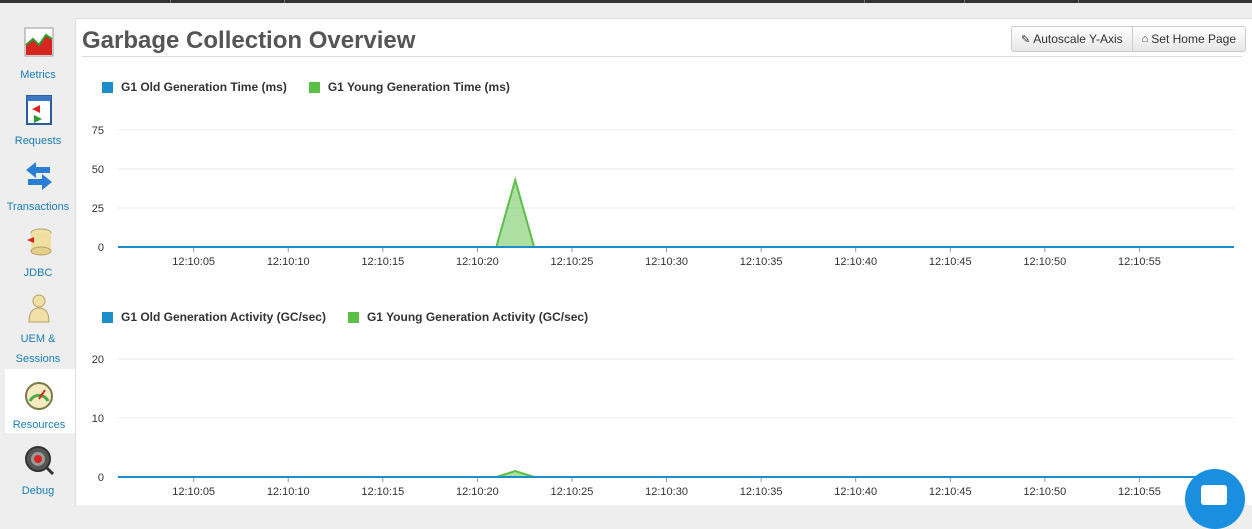 The width and height of the screenshot is (1252, 529). What do you see at coordinates (39, 460) in the screenshot?
I see `debug-icon` at bounding box center [39, 460].